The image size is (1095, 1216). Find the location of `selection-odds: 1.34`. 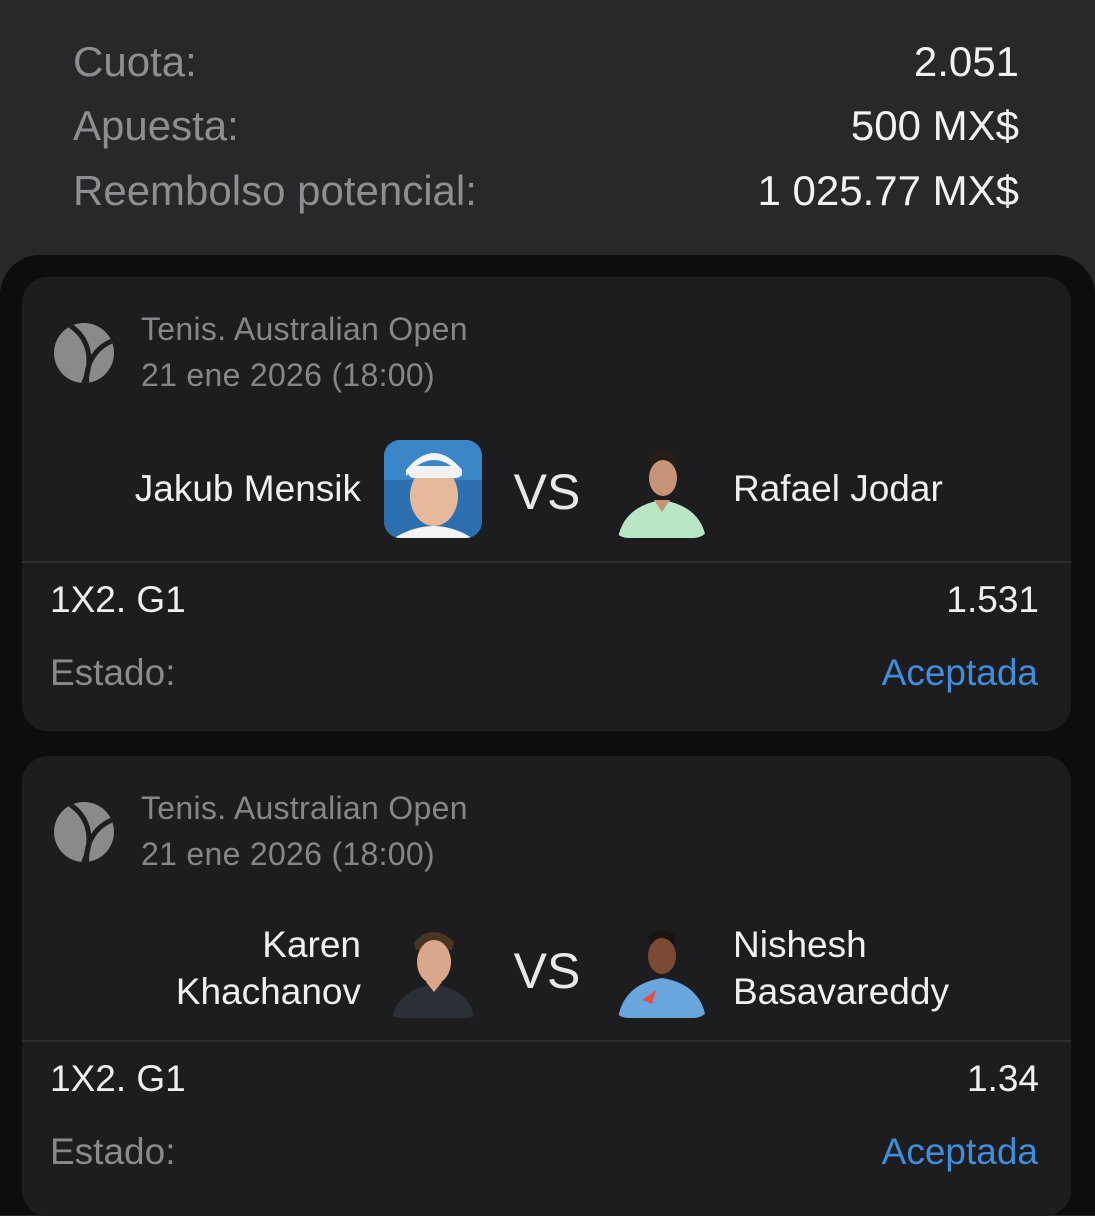

selection-odds: 1.34 is located at coordinates (1002, 1078).